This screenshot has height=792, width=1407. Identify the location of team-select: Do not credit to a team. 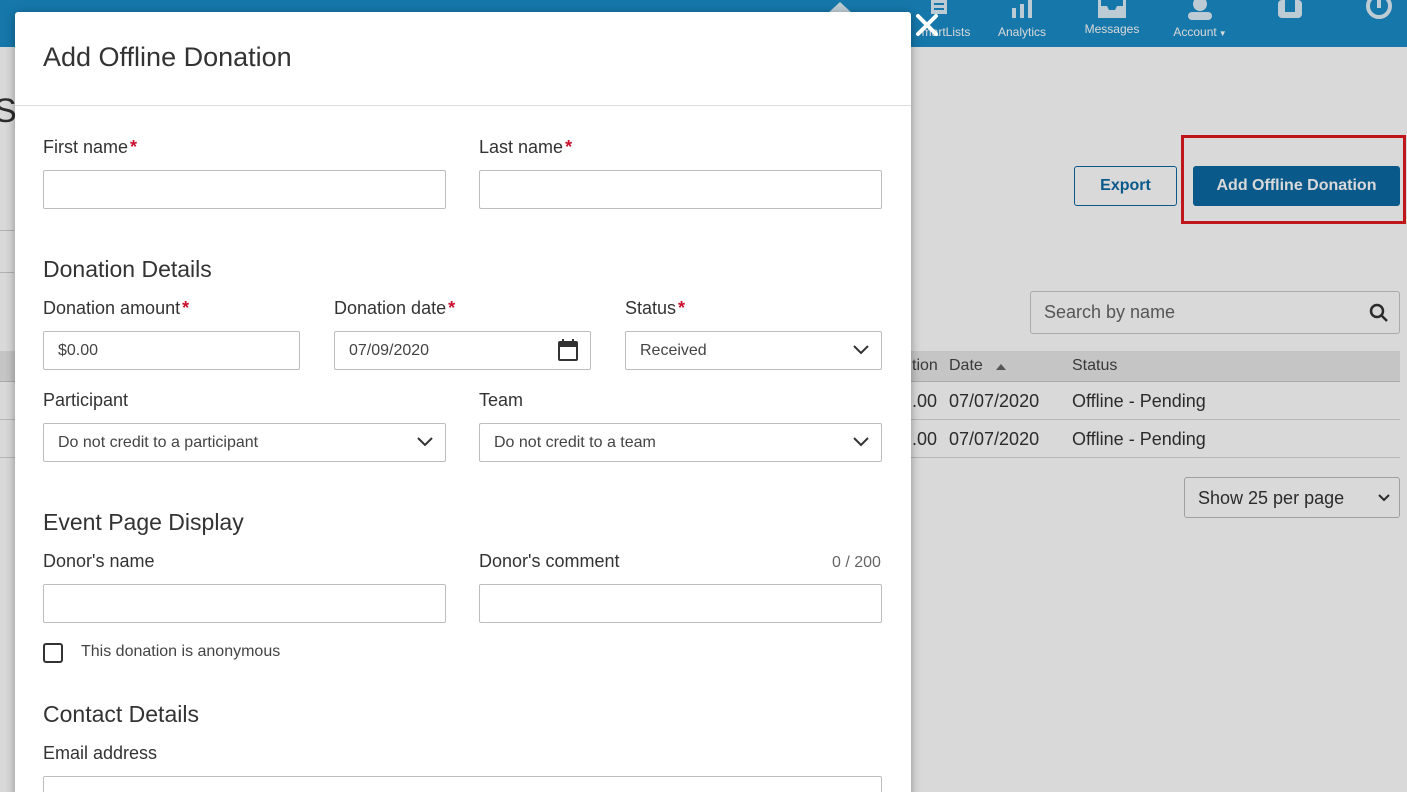
(680, 442).